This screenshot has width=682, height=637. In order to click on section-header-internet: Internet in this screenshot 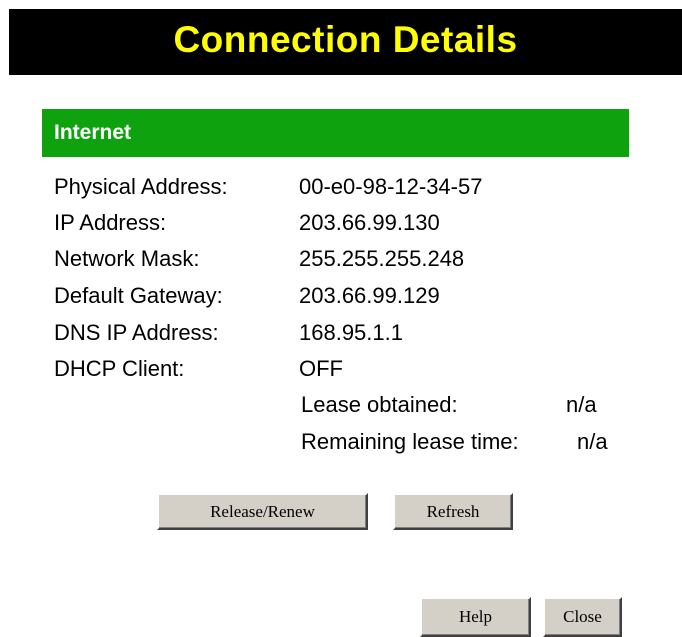, I will do `click(335, 133)`.